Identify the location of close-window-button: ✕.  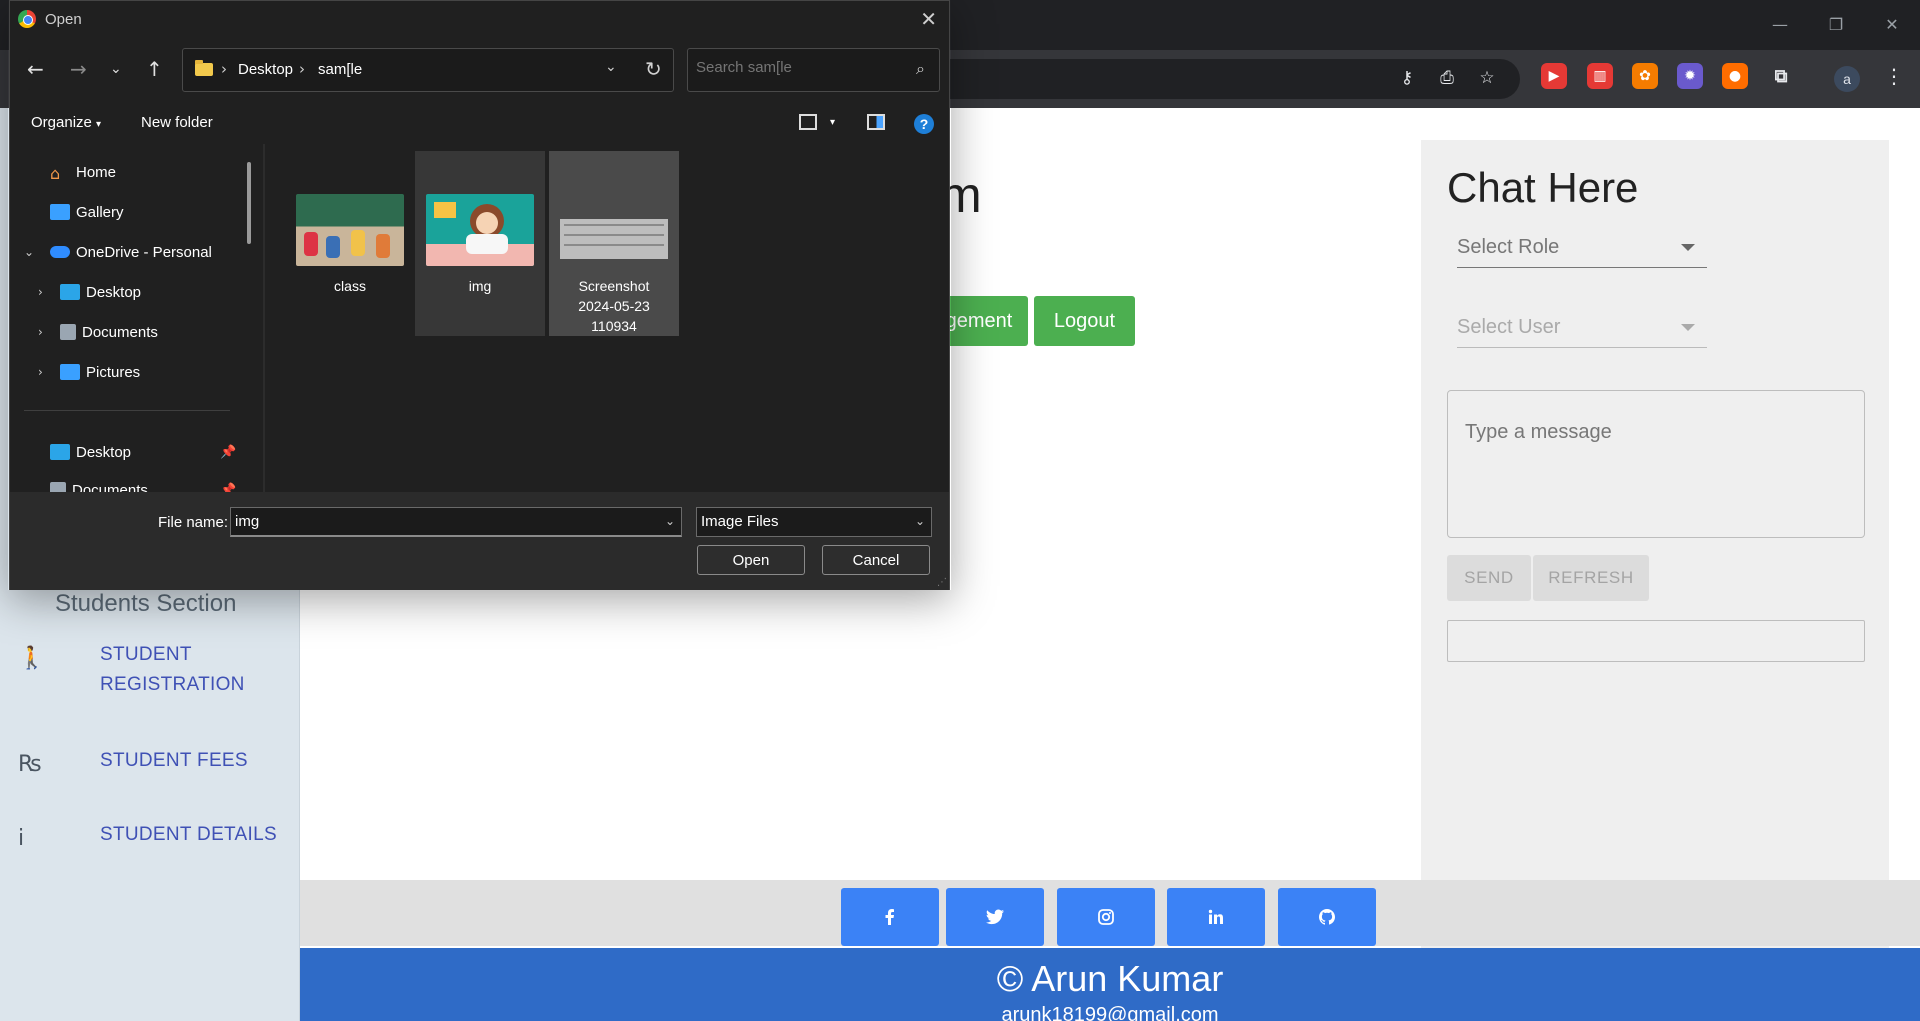
(1892, 24).